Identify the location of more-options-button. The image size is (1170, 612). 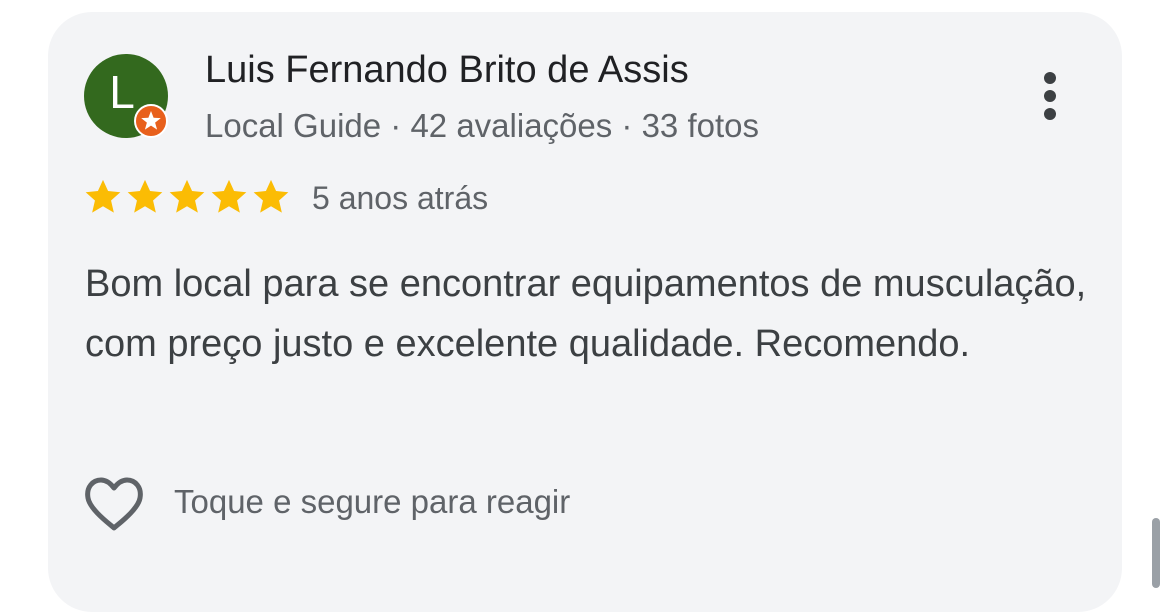
(1050, 96).